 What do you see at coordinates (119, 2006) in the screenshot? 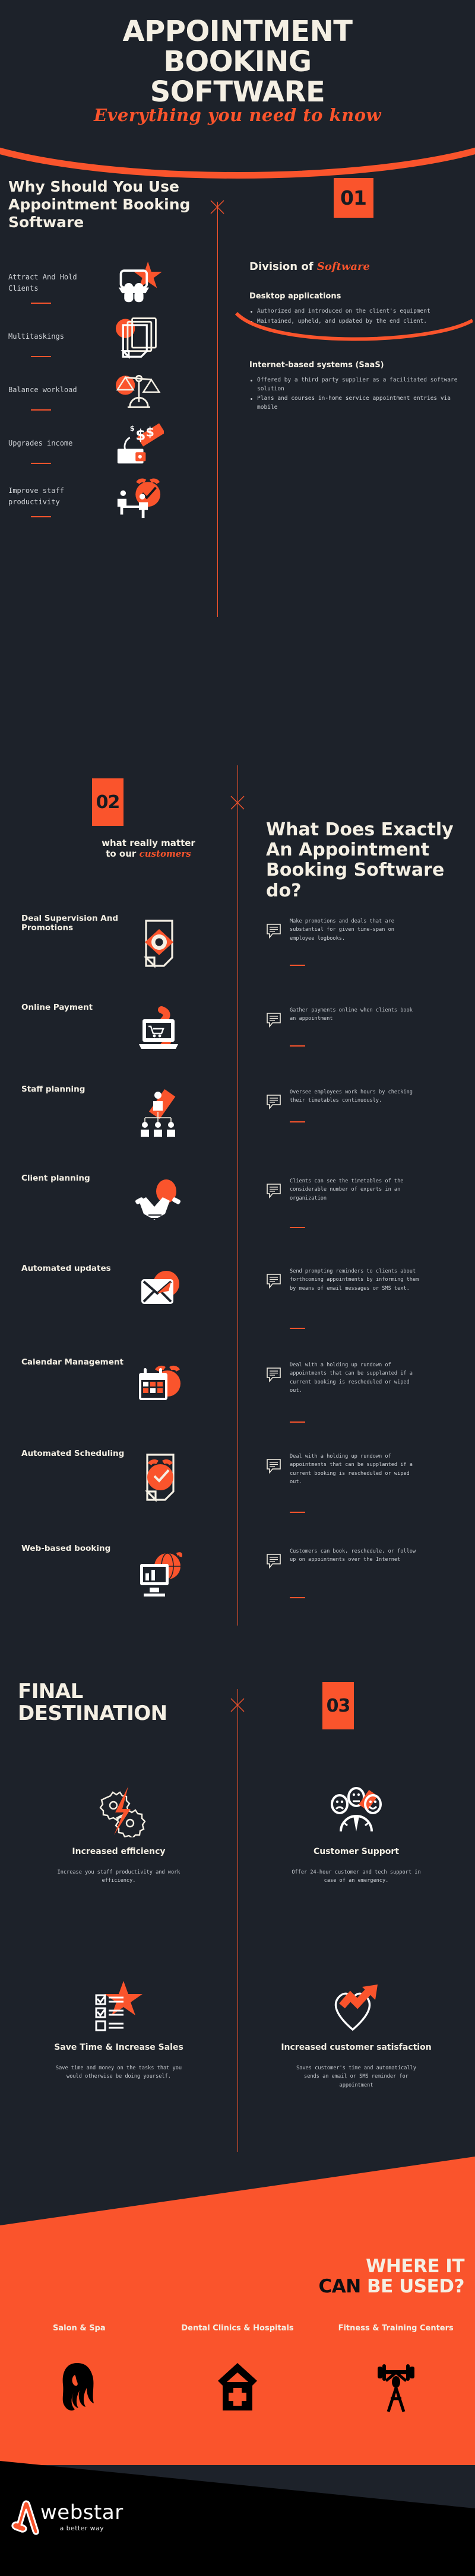
I see `checklist-star-icon` at bounding box center [119, 2006].